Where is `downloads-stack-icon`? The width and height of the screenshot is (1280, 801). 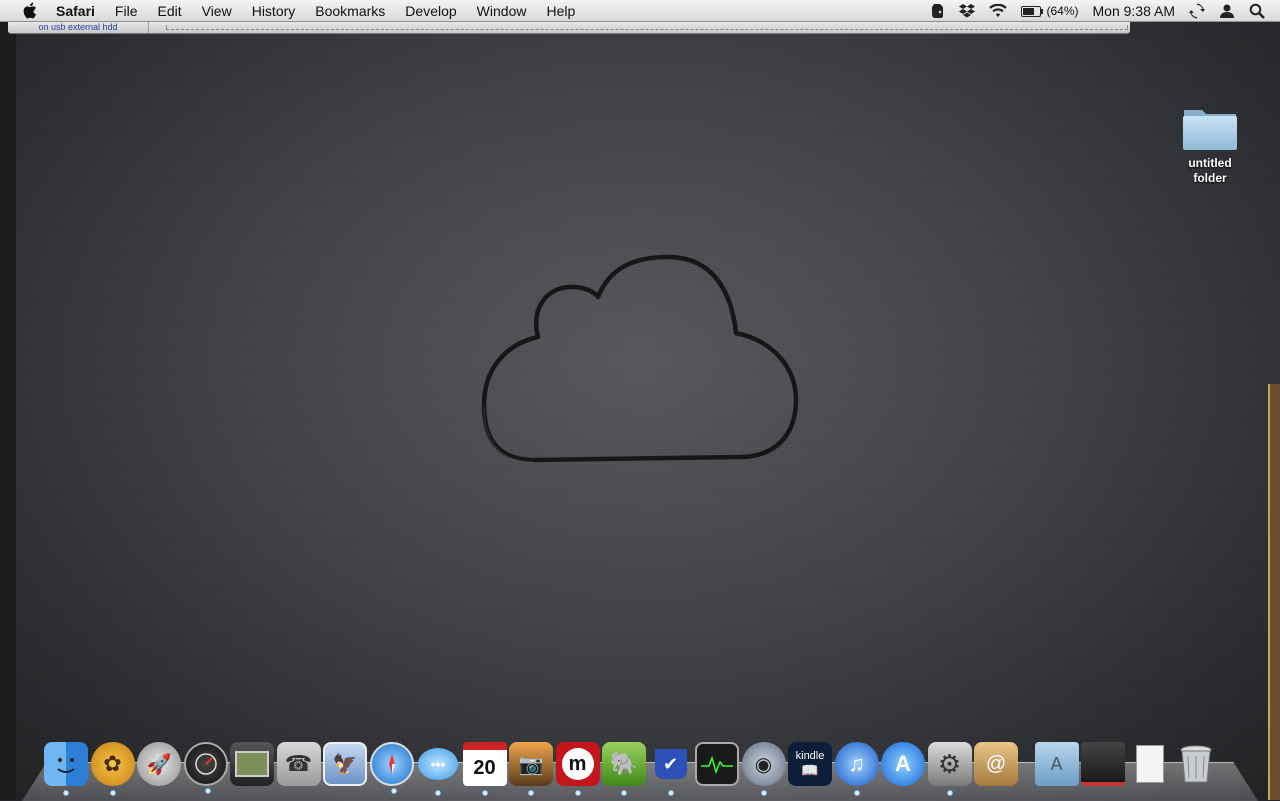
downloads-stack-icon is located at coordinates (1103, 764).